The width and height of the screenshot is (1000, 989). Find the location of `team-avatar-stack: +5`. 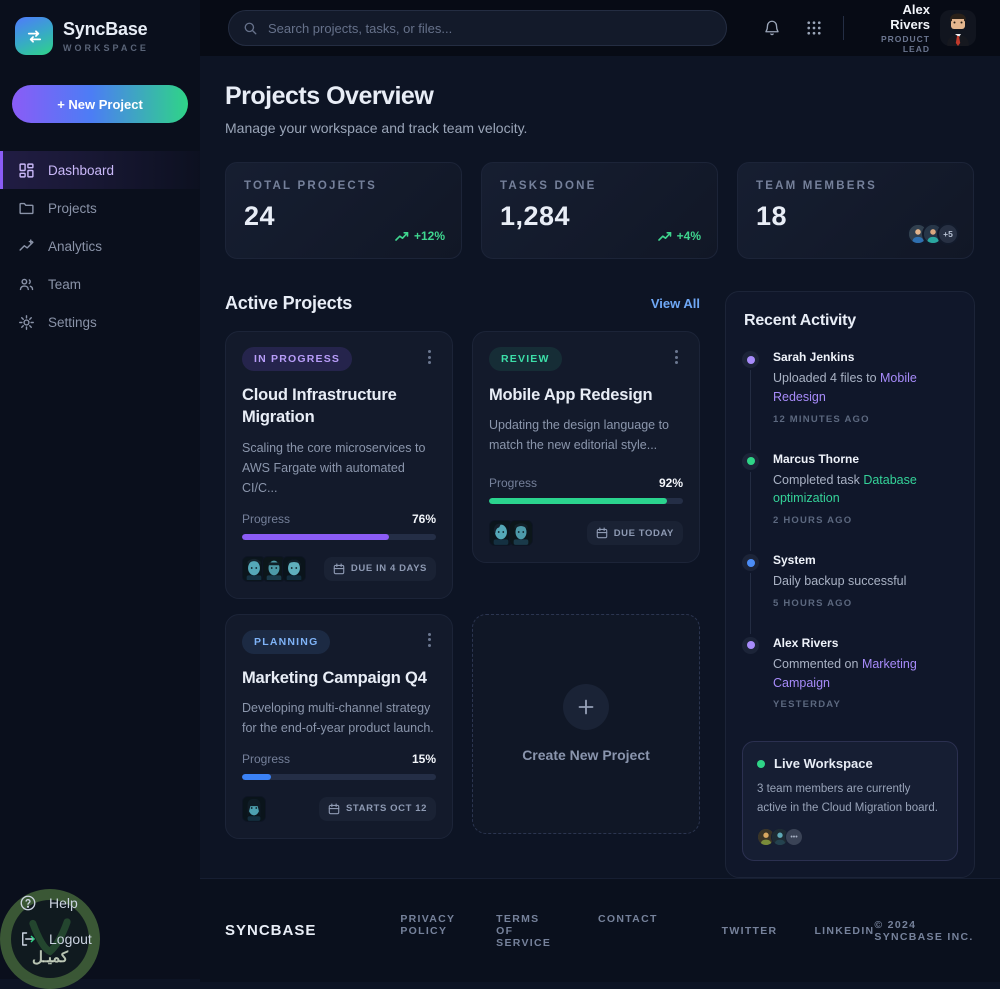

team-avatar-stack: +5 is located at coordinates (933, 234).